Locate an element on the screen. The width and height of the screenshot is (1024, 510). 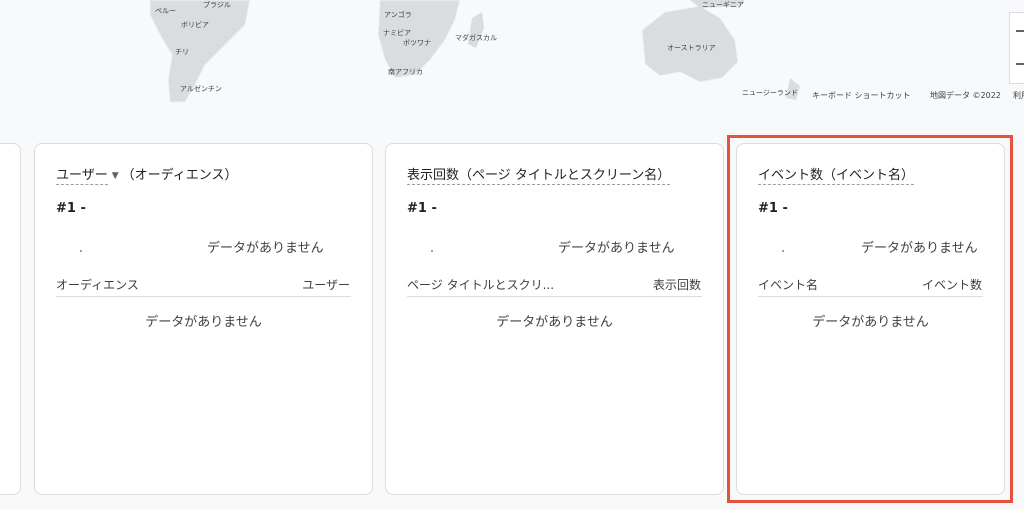
column-header-metric: 表示回数 is located at coordinates (676, 285).